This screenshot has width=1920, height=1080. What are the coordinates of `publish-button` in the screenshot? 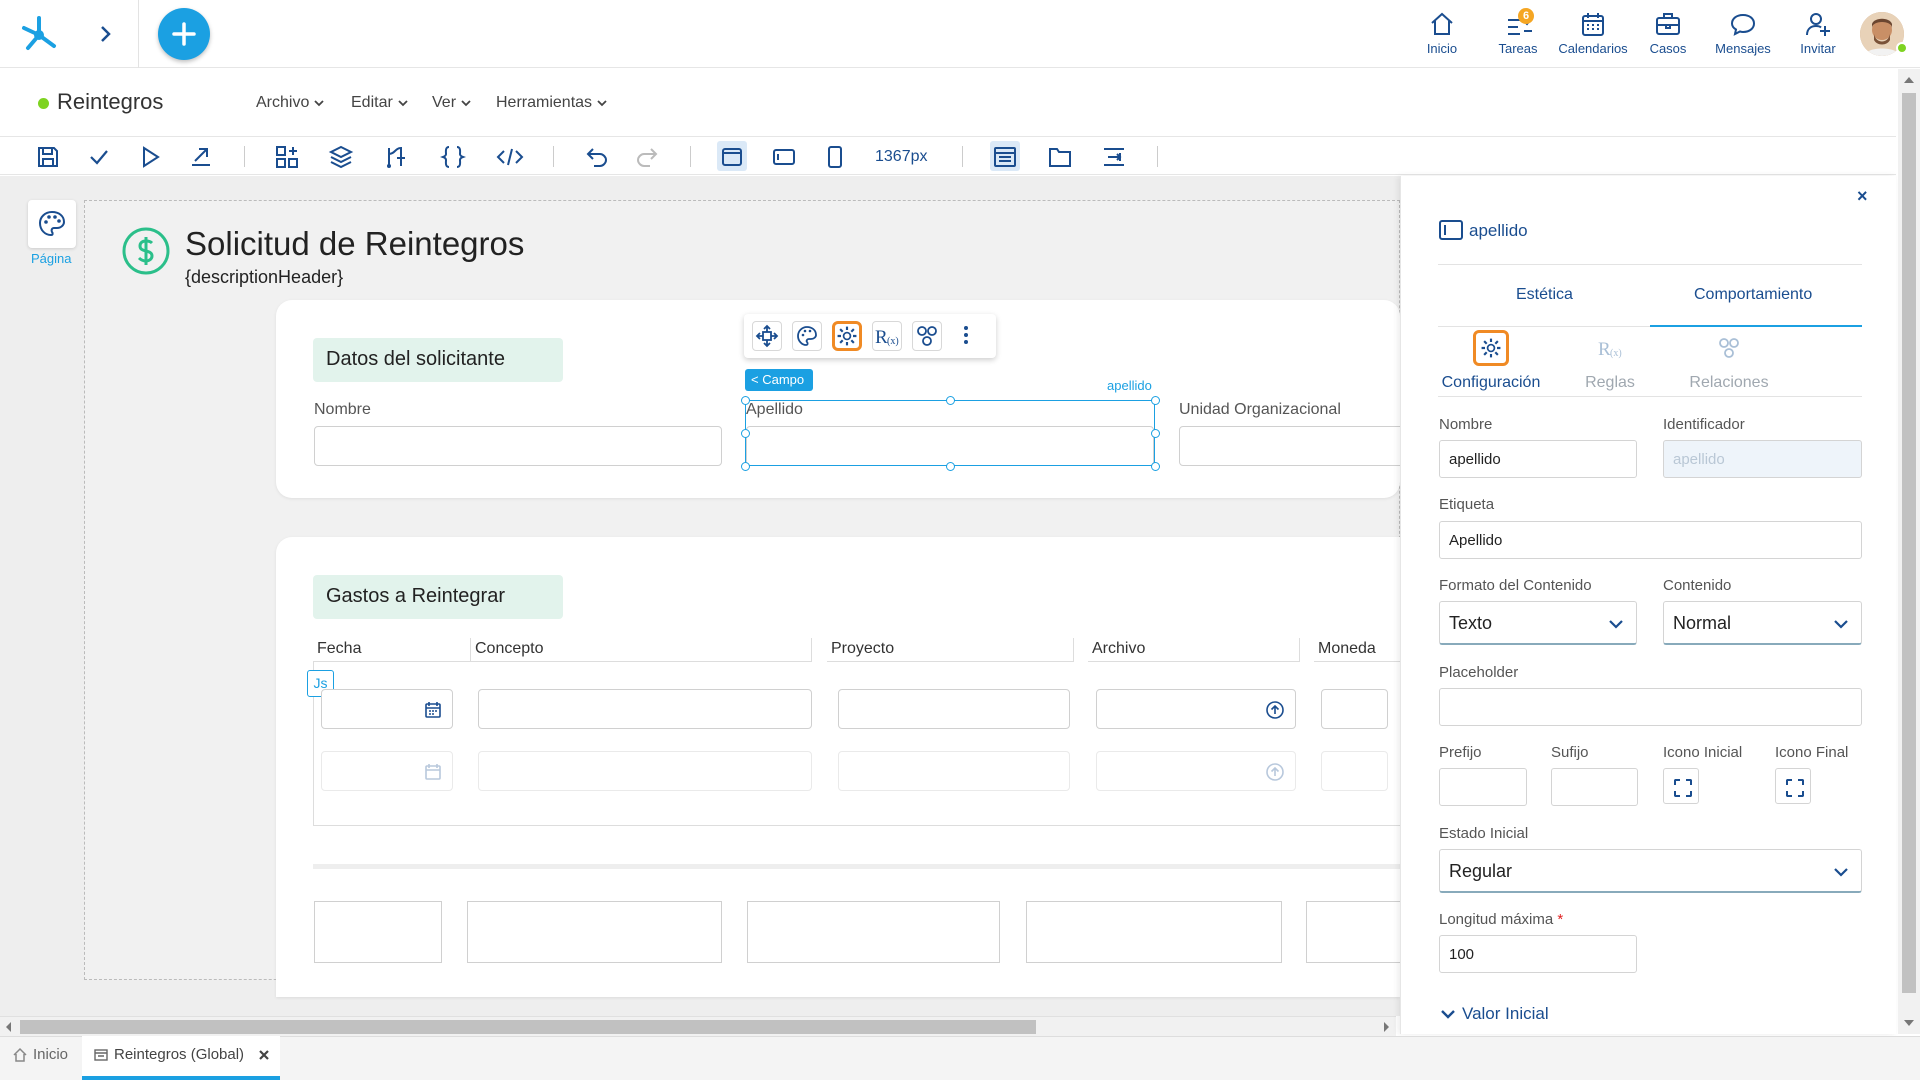 It's located at (201, 157).